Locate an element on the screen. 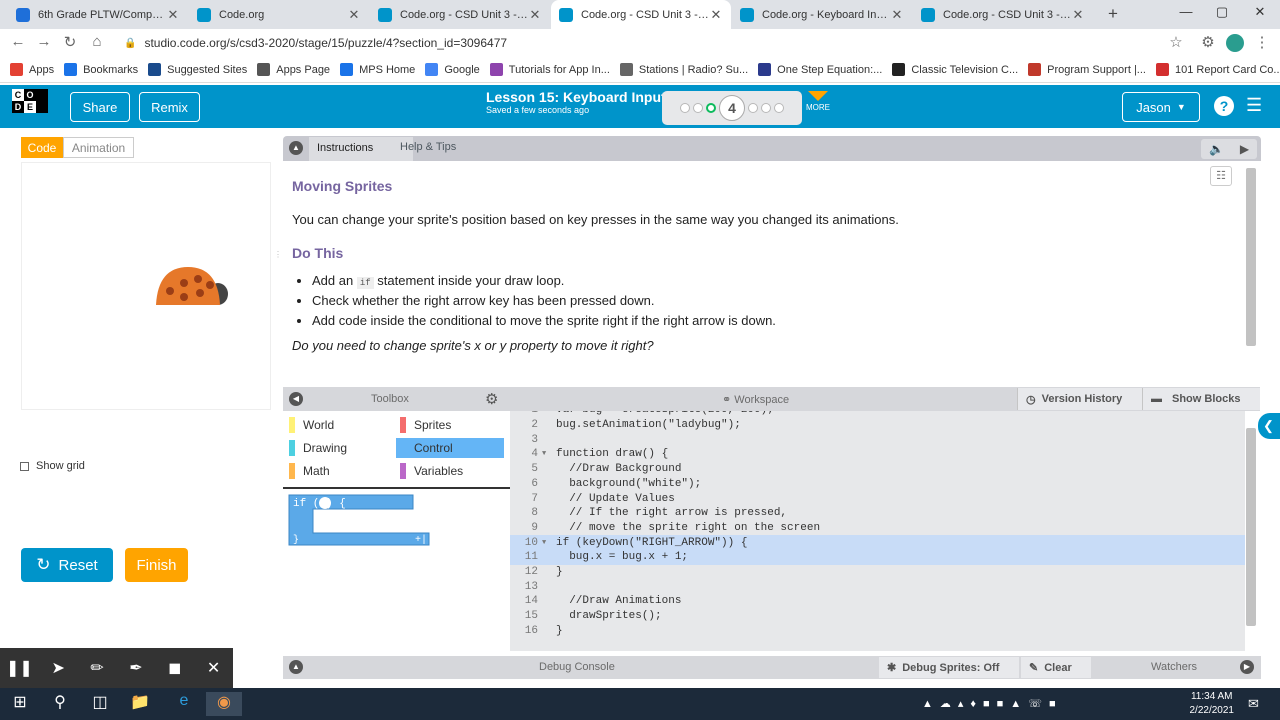  remix-button: Remix is located at coordinates (169, 107).